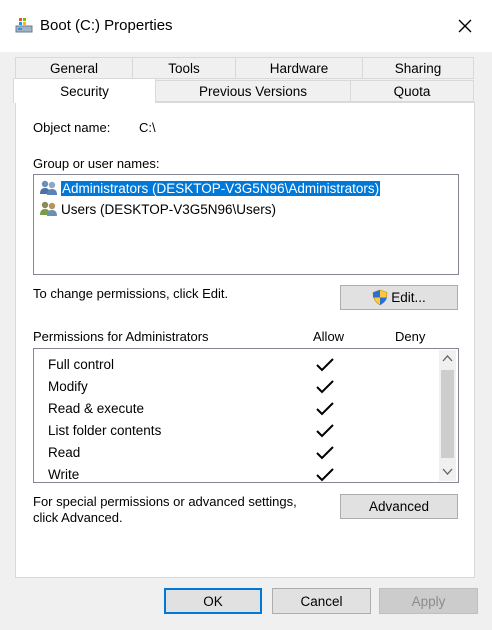 Image resolution: width=492 pixels, height=630 pixels. I want to click on close-icon, so click(465, 26).